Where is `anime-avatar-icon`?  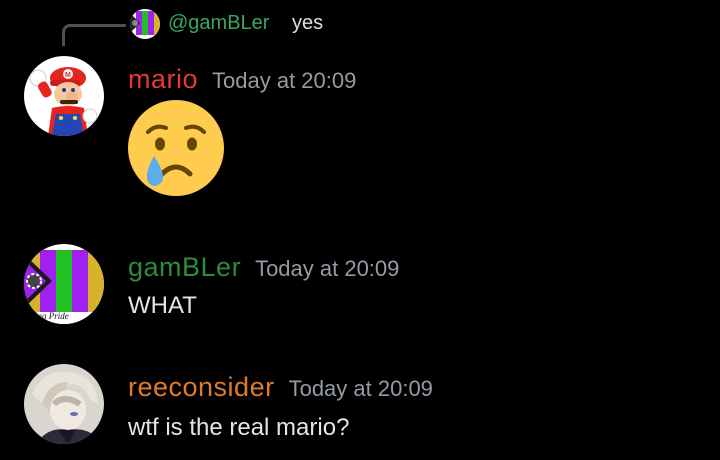
anime-avatar-icon is located at coordinates (64, 404).